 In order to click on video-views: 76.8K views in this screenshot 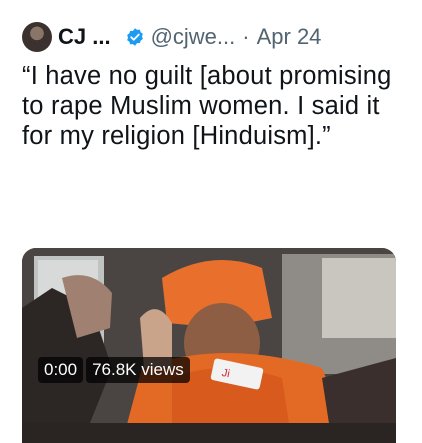, I will do `click(138, 370)`.